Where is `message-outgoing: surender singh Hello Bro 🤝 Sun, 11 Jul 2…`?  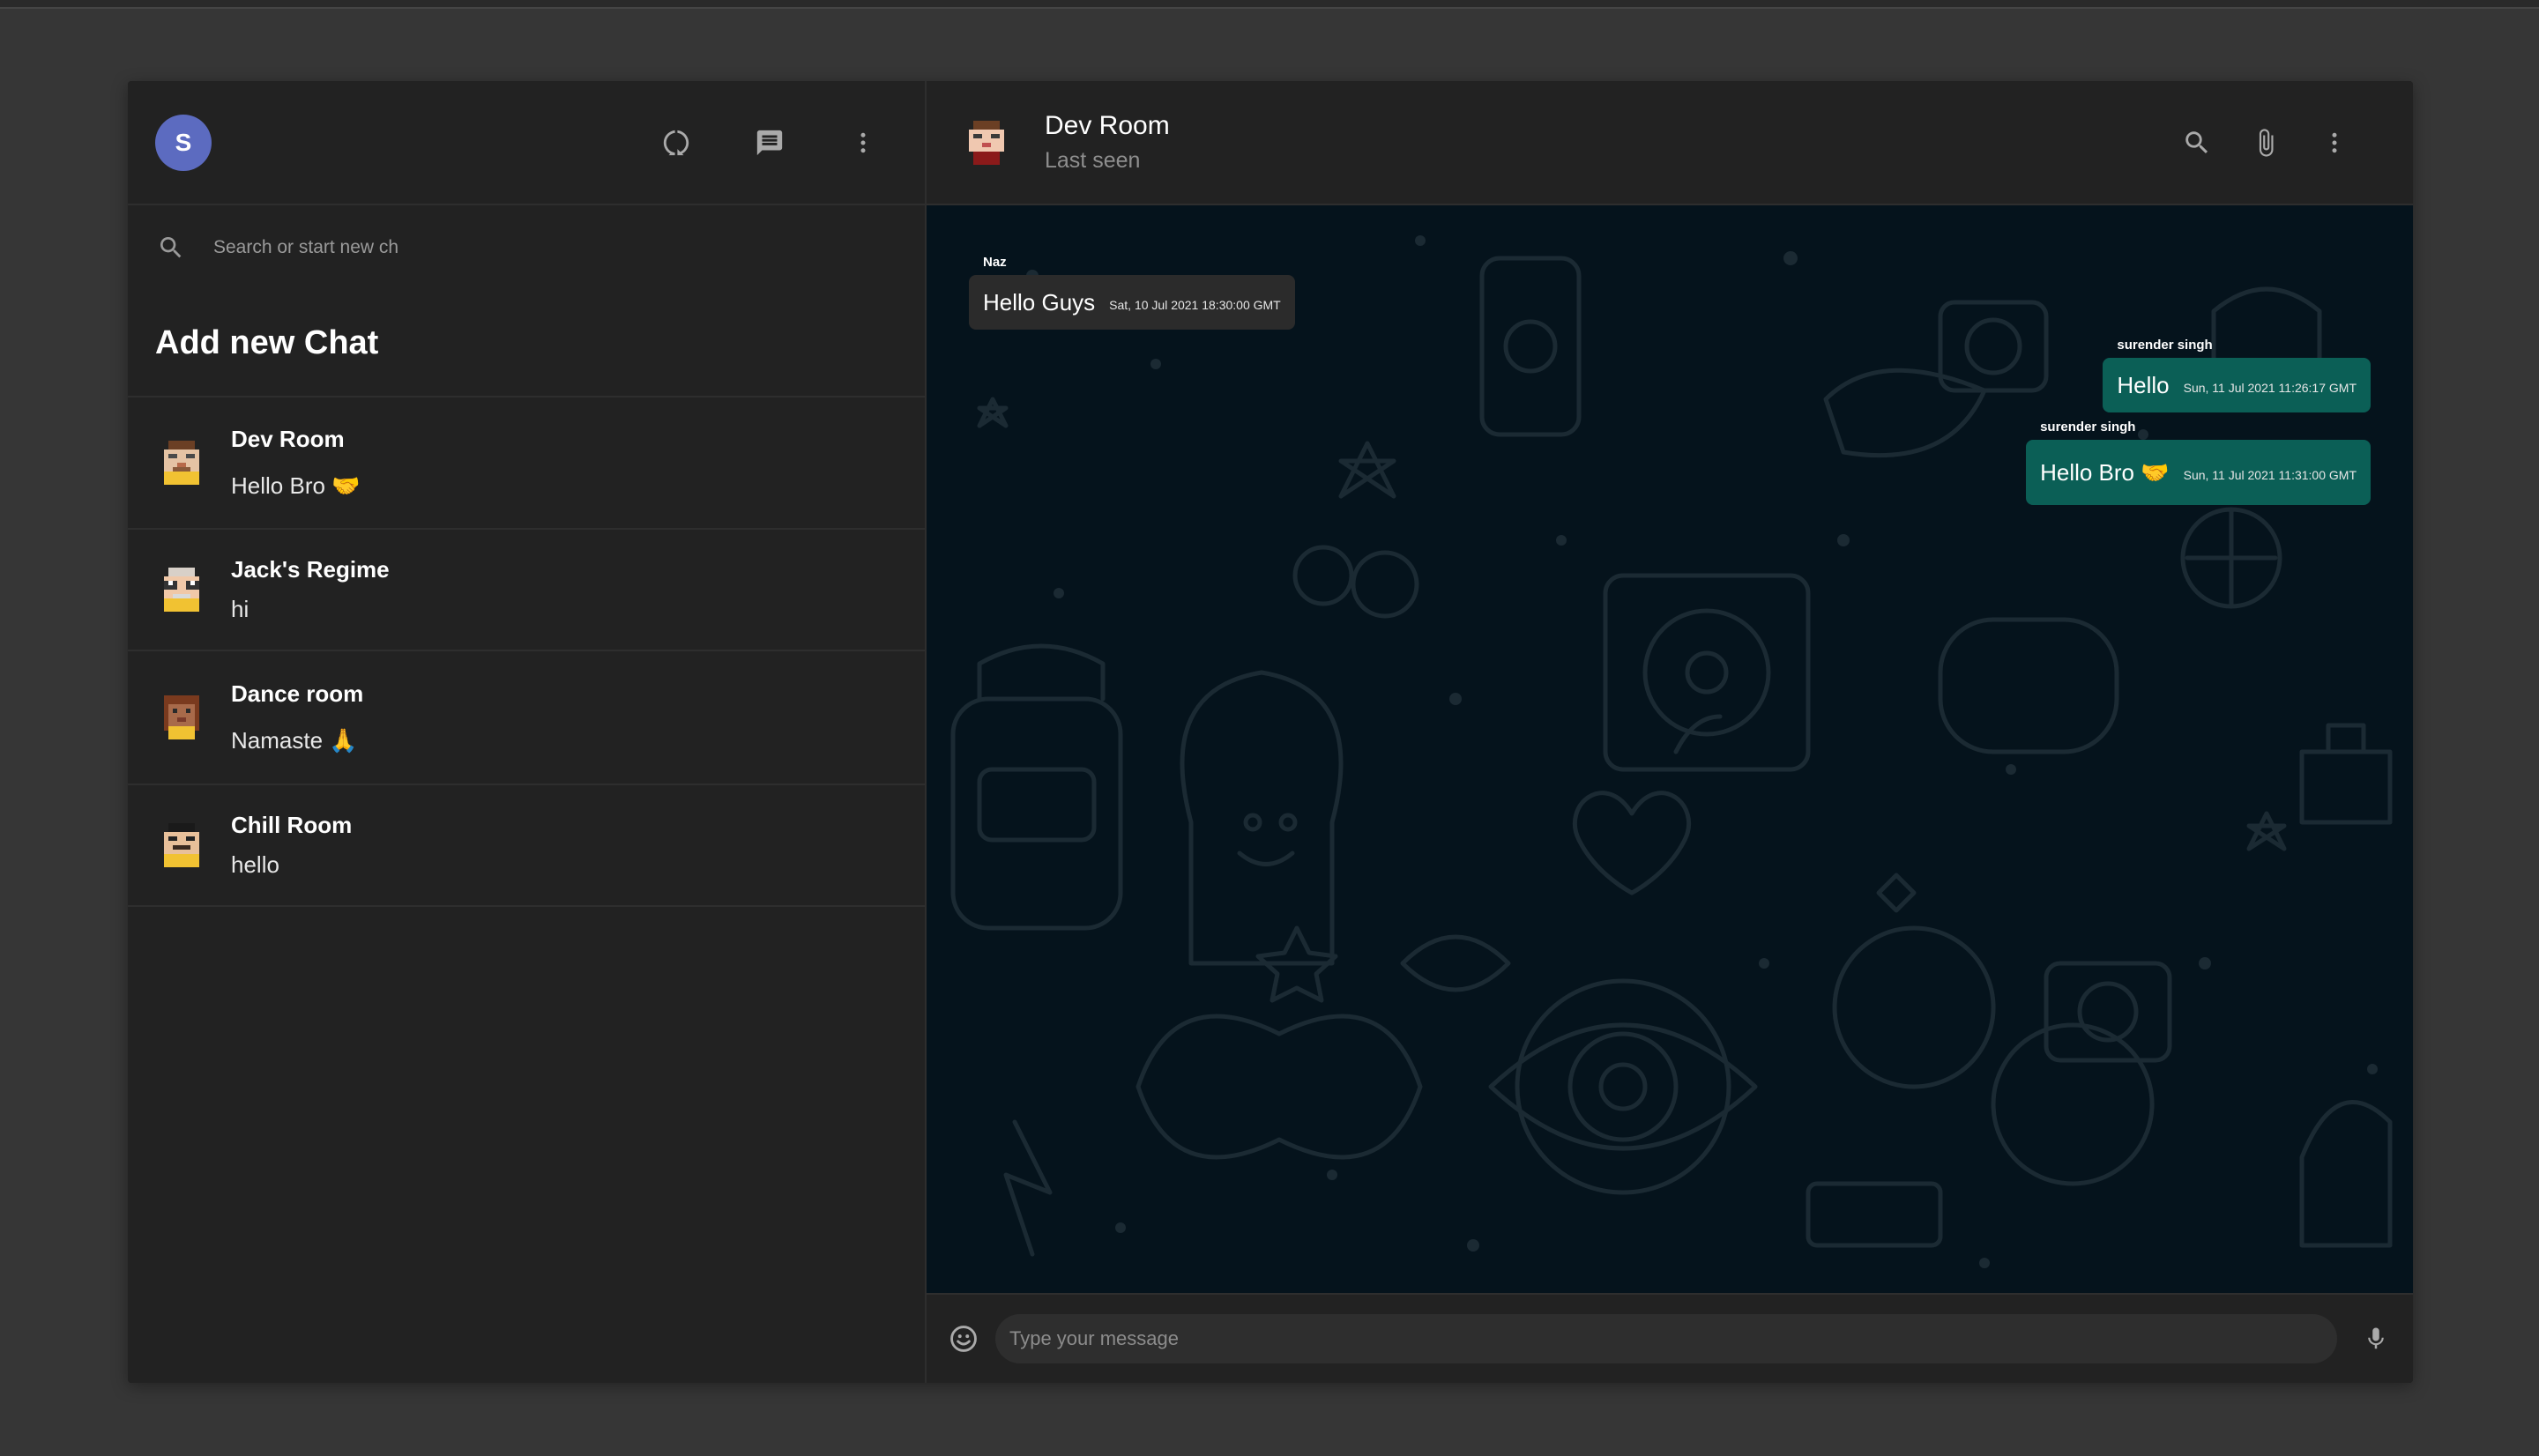
message-outgoing: surender singh Hello Bro 🤝 Sun, 11 Jul 2… is located at coordinates (2198, 462).